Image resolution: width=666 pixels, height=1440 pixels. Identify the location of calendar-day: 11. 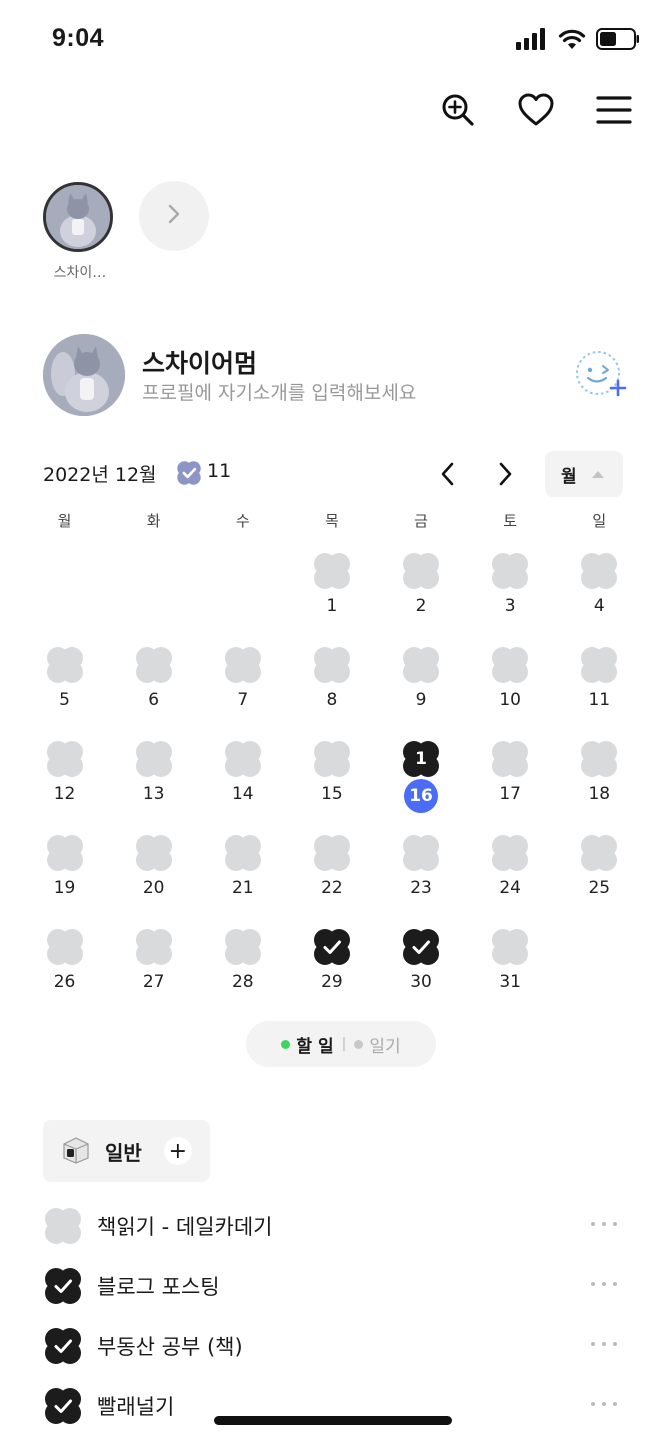
(599, 681).